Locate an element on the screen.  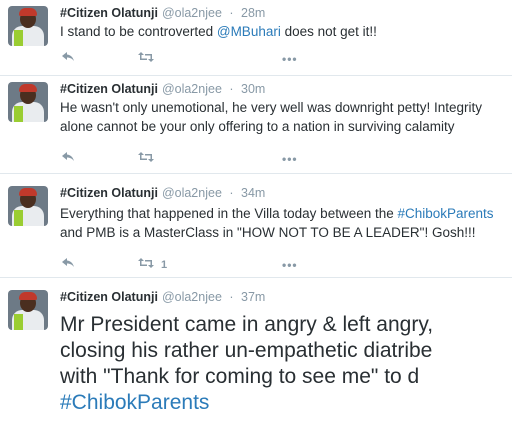
tweet-header: #Citizen Olatunji @ola2njee · 30m is located at coordinates (163, 89).